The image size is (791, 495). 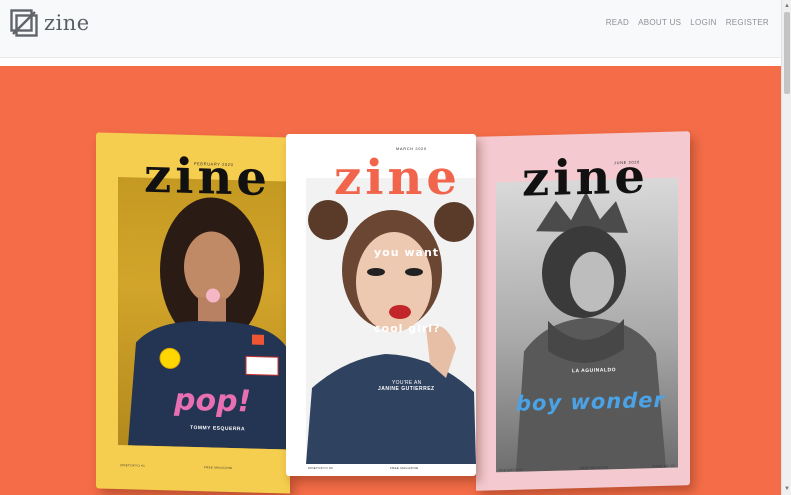 What do you see at coordinates (511, 470) in the screenshot?
I see `cover-footer-left: zineTOKYO #3` at bounding box center [511, 470].